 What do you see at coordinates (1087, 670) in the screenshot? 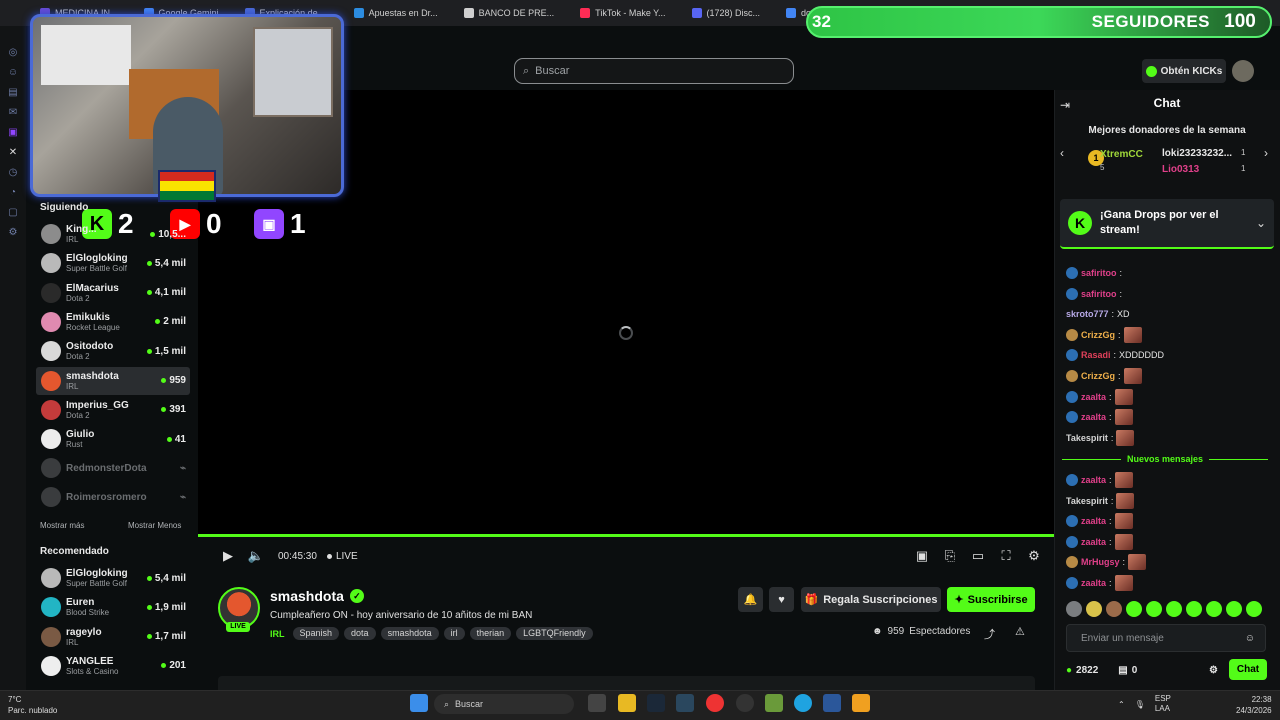
I see `channel-points: 2822` at bounding box center [1087, 670].